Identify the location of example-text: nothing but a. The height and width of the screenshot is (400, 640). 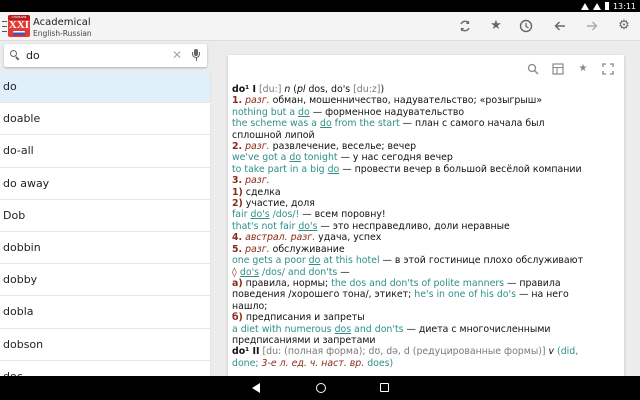
(265, 112).